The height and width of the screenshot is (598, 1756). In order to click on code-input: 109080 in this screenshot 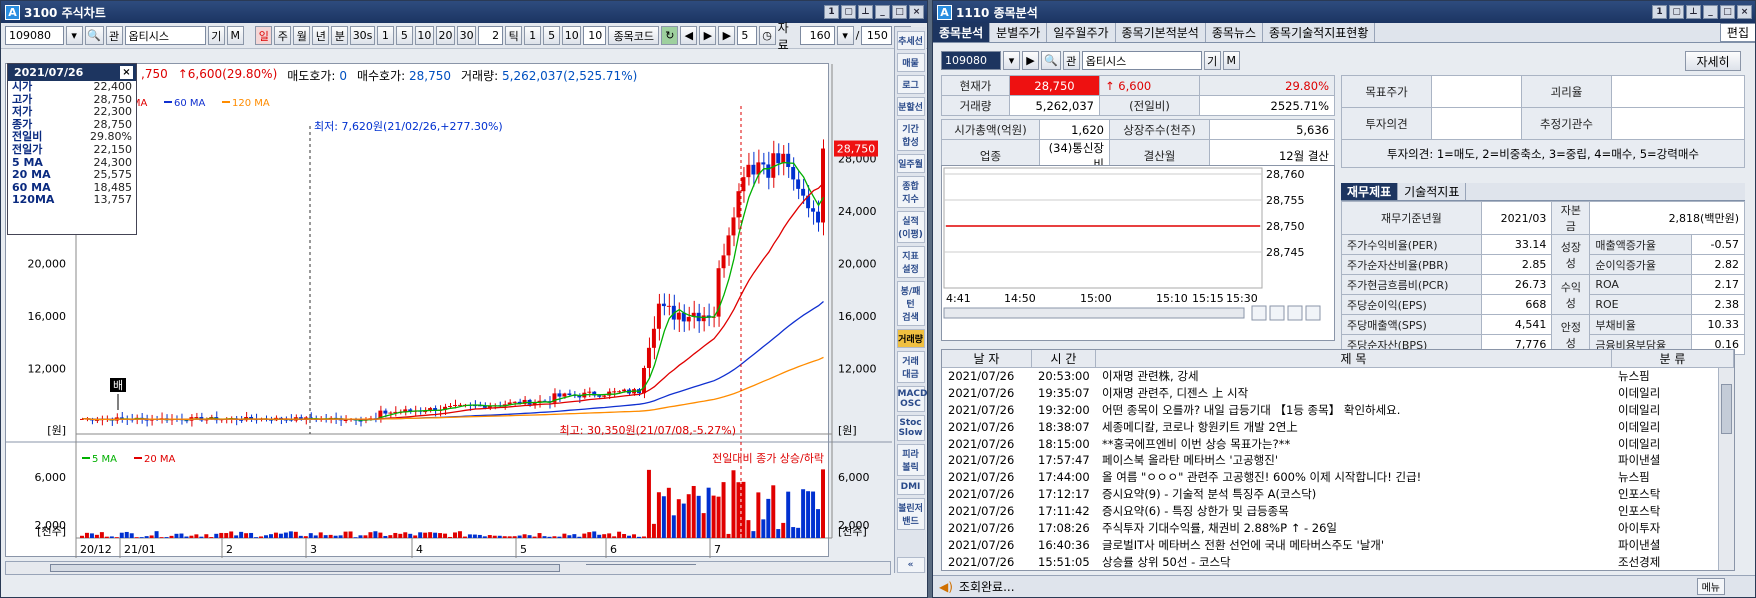, I will do `click(34, 35)`.